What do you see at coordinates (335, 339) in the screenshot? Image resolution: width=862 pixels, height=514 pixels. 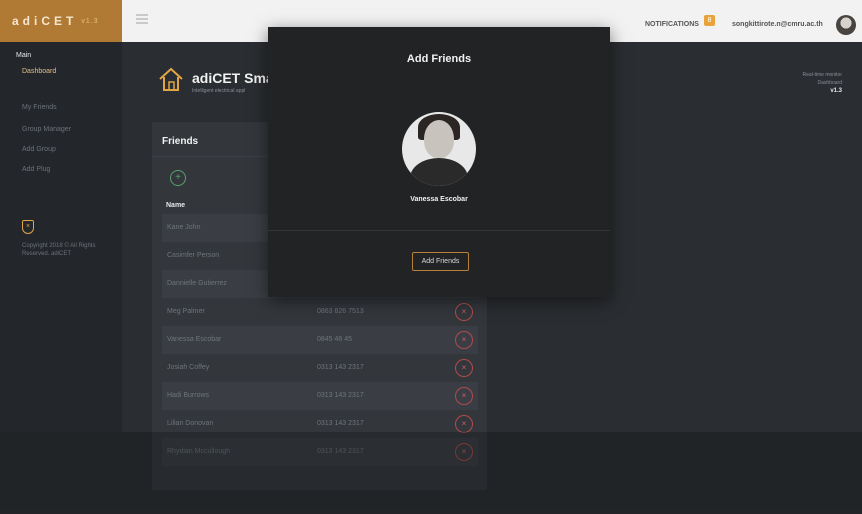 I see `friend-phone: 0845 46 45` at bounding box center [335, 339].